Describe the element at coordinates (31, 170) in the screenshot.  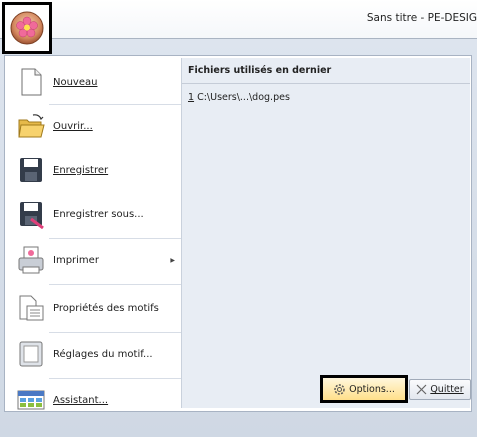
I see `save-icon` at that location.